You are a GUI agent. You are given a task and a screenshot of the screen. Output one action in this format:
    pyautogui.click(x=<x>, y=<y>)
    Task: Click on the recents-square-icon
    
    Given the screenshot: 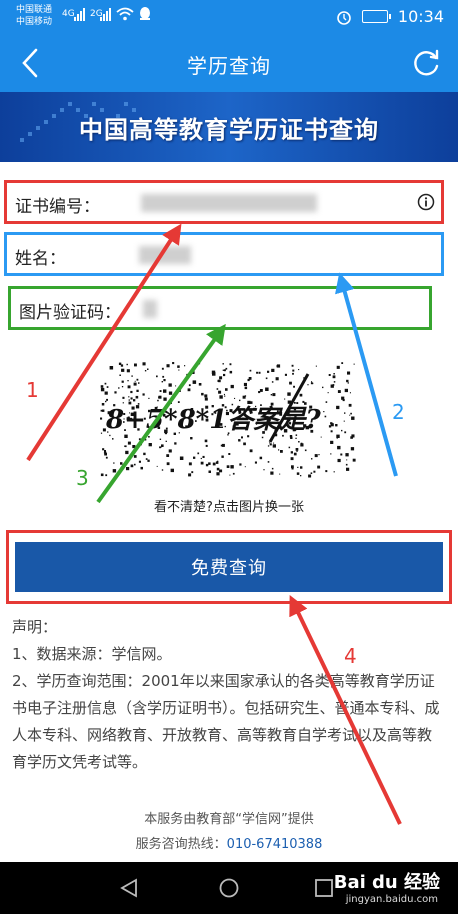 What is the action you would take?
    pyautogui.click(x=324, y=888)
    